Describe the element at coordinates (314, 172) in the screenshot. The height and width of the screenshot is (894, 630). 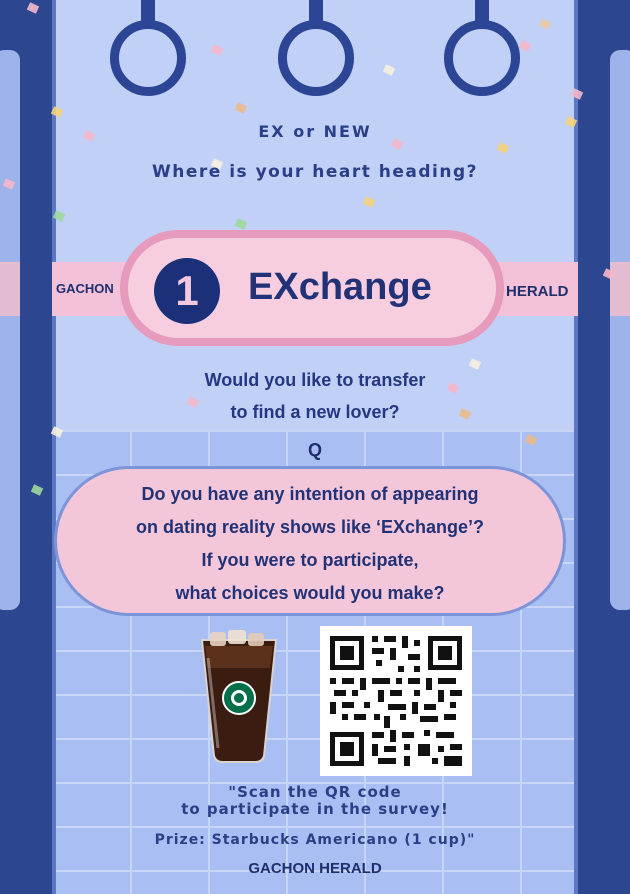
I see `headline-question: Where is your heart heading?` at that location.